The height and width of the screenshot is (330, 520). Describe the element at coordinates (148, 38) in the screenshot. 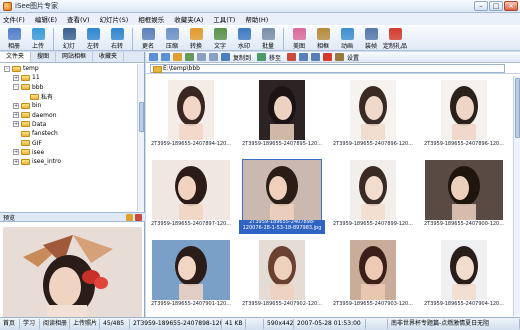

I see `toolbar-button-7: 更名` at that location.